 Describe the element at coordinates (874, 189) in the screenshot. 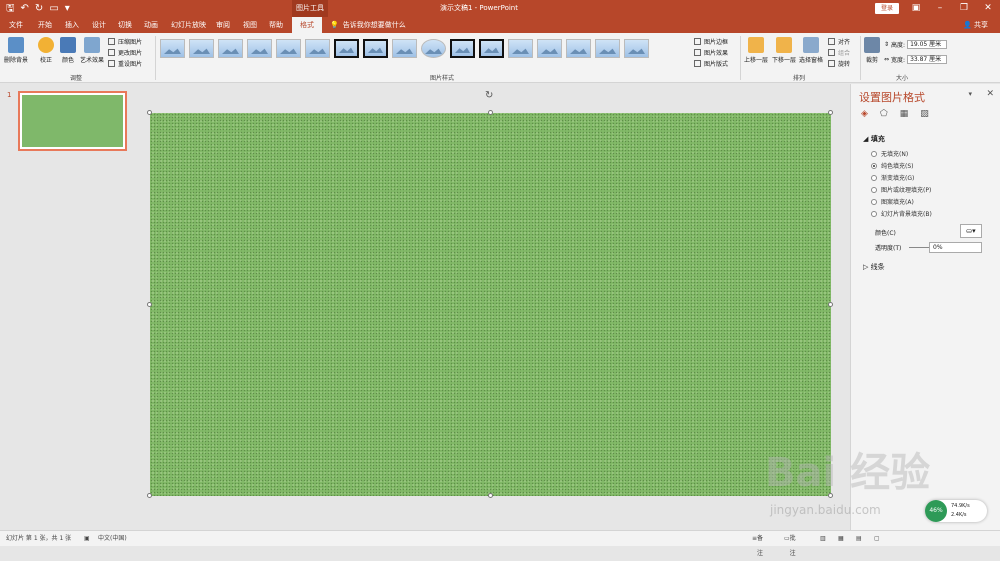

I see `radio-dot` at that location.